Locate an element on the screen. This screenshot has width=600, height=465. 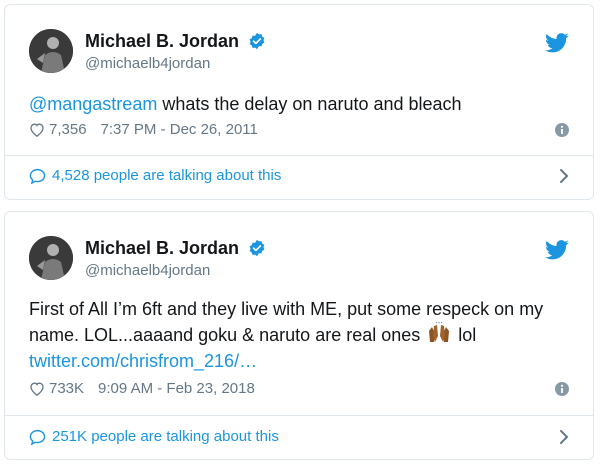
tweet-body: whats the delay on naruto and bleach is located at coordinates (309, 104).